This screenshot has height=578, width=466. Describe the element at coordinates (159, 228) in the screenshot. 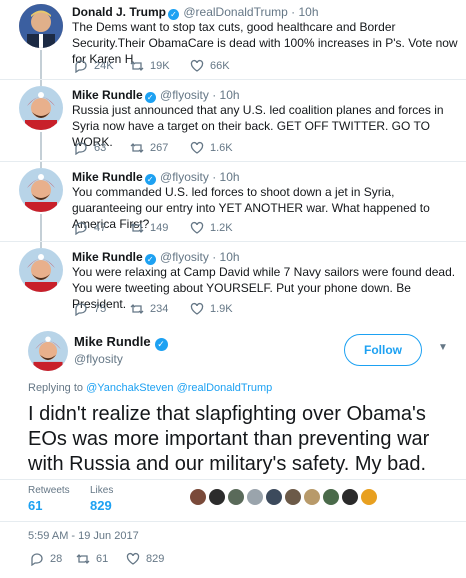

I see `retweet-count: 149` at that location.